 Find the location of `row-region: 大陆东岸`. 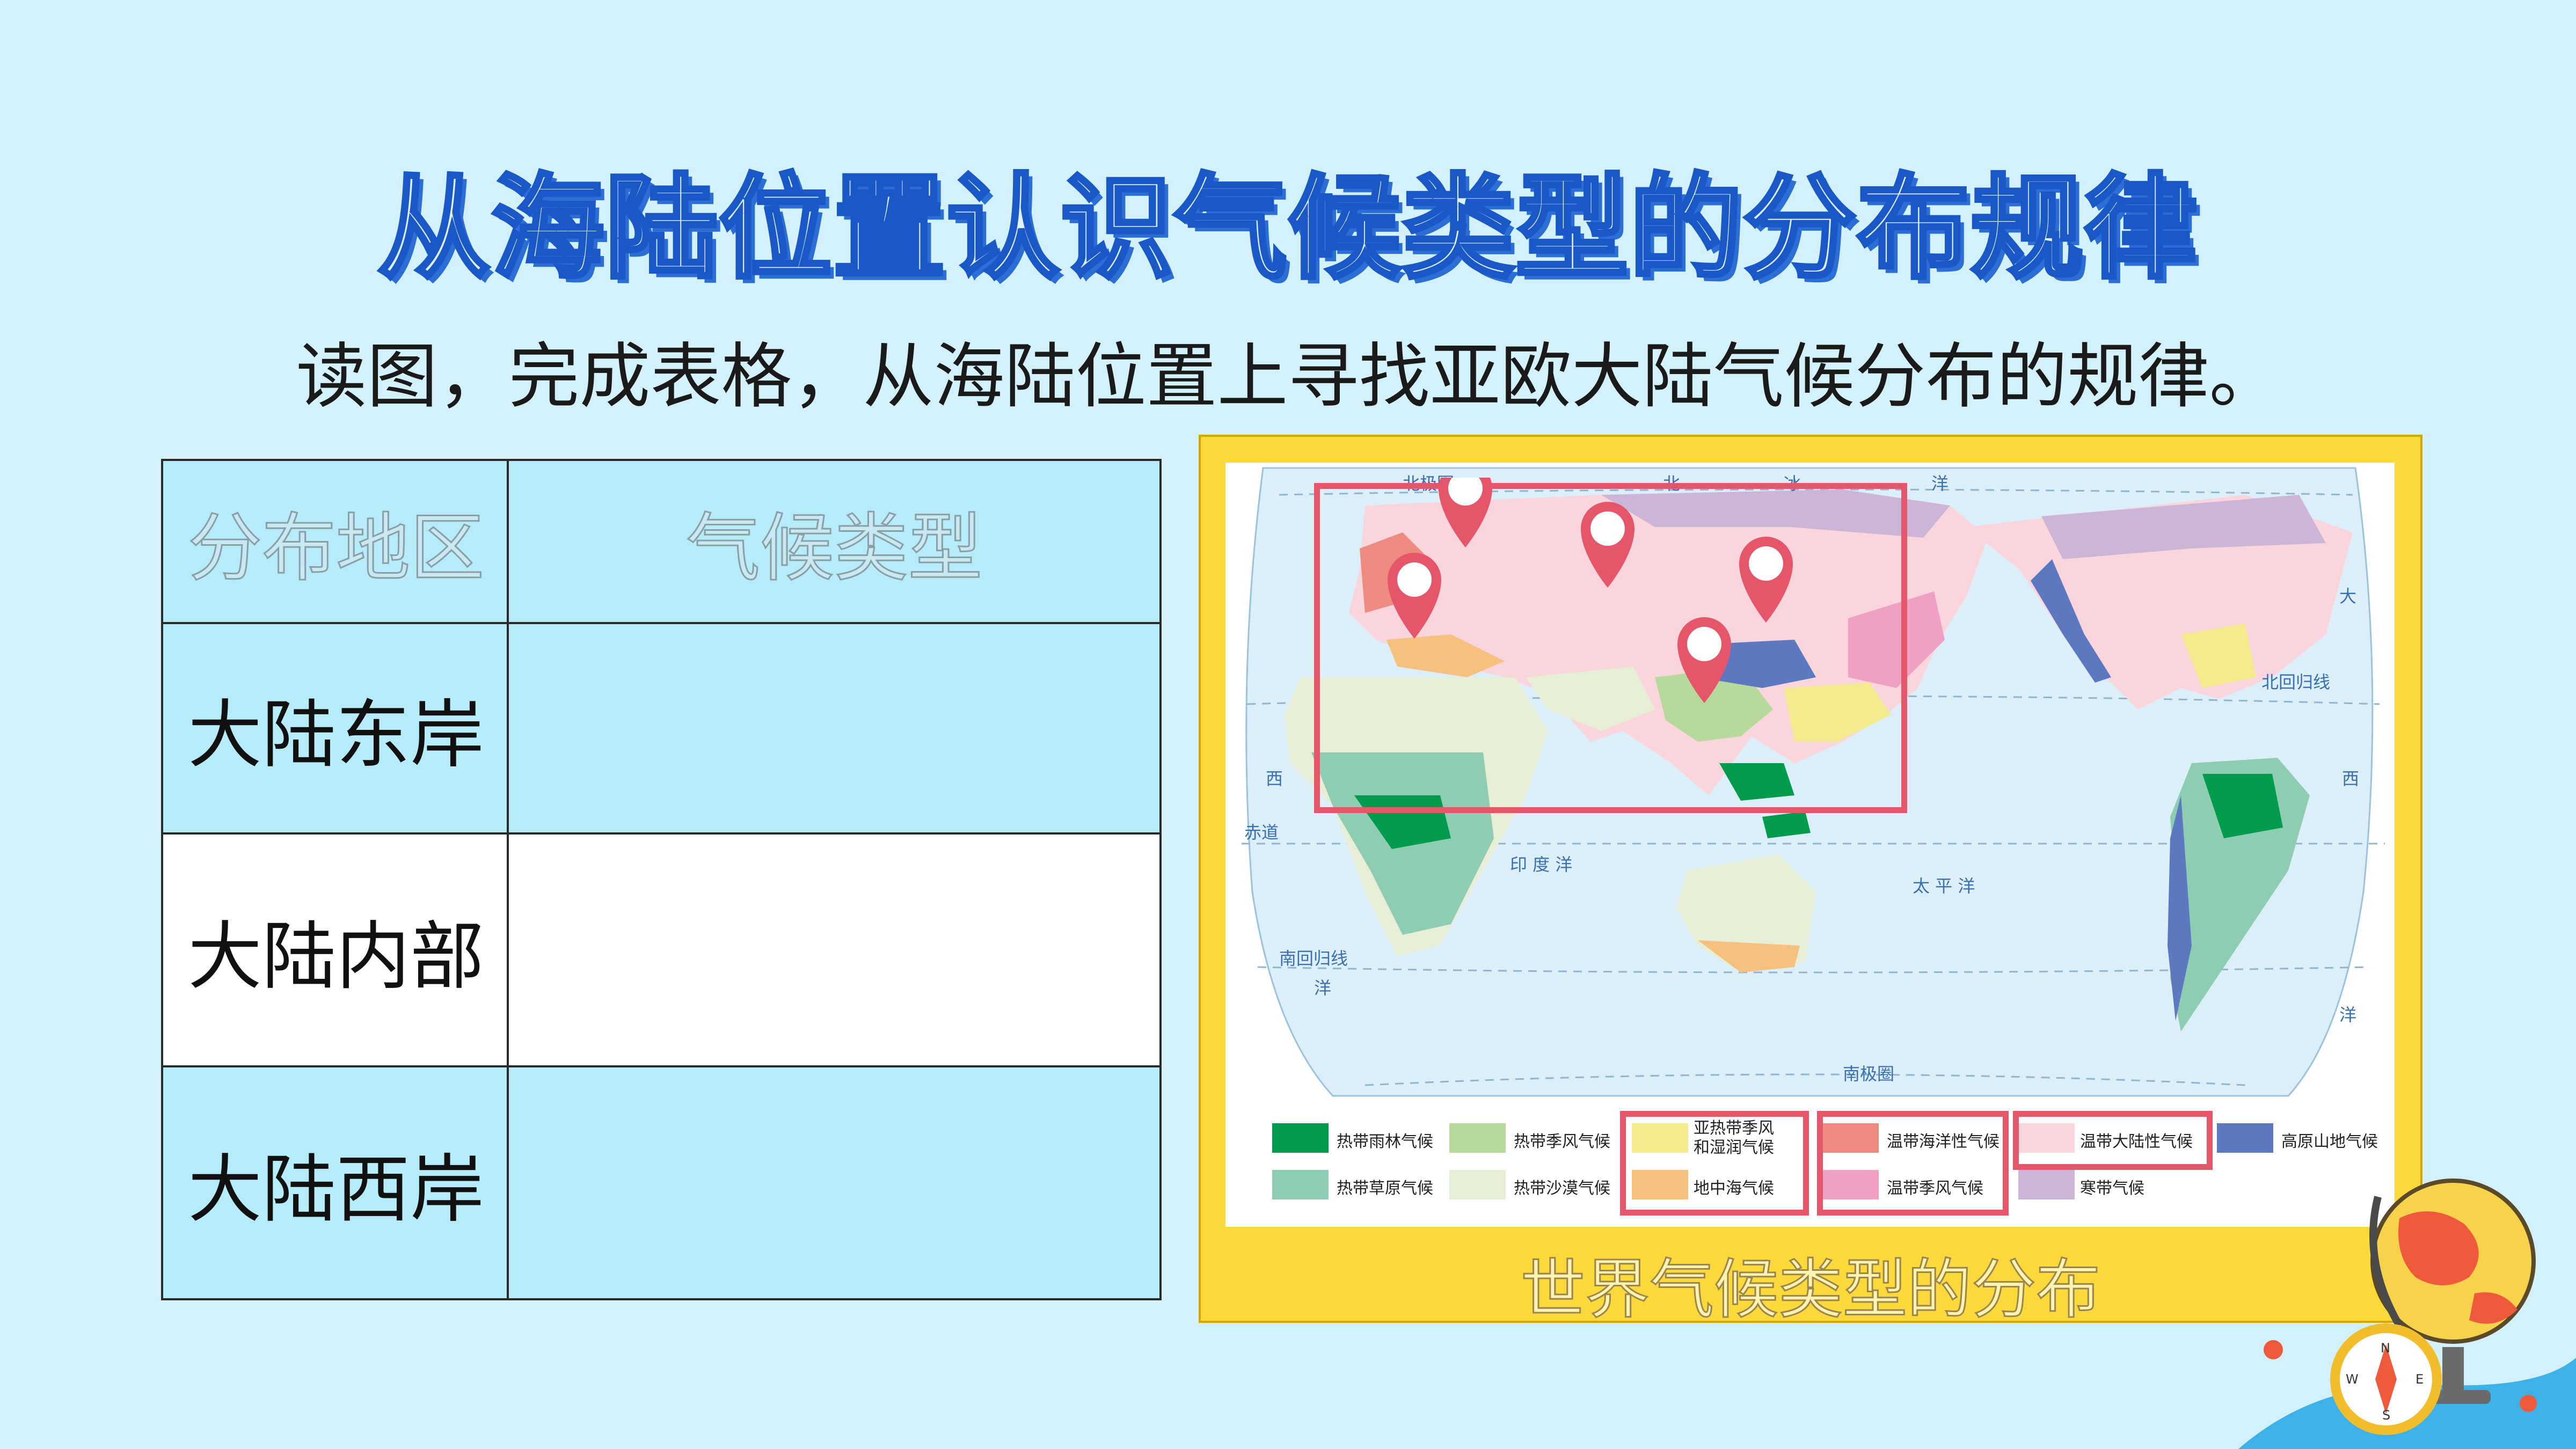

row-region: 大陆东岸 is located at coordinates (335, 728).